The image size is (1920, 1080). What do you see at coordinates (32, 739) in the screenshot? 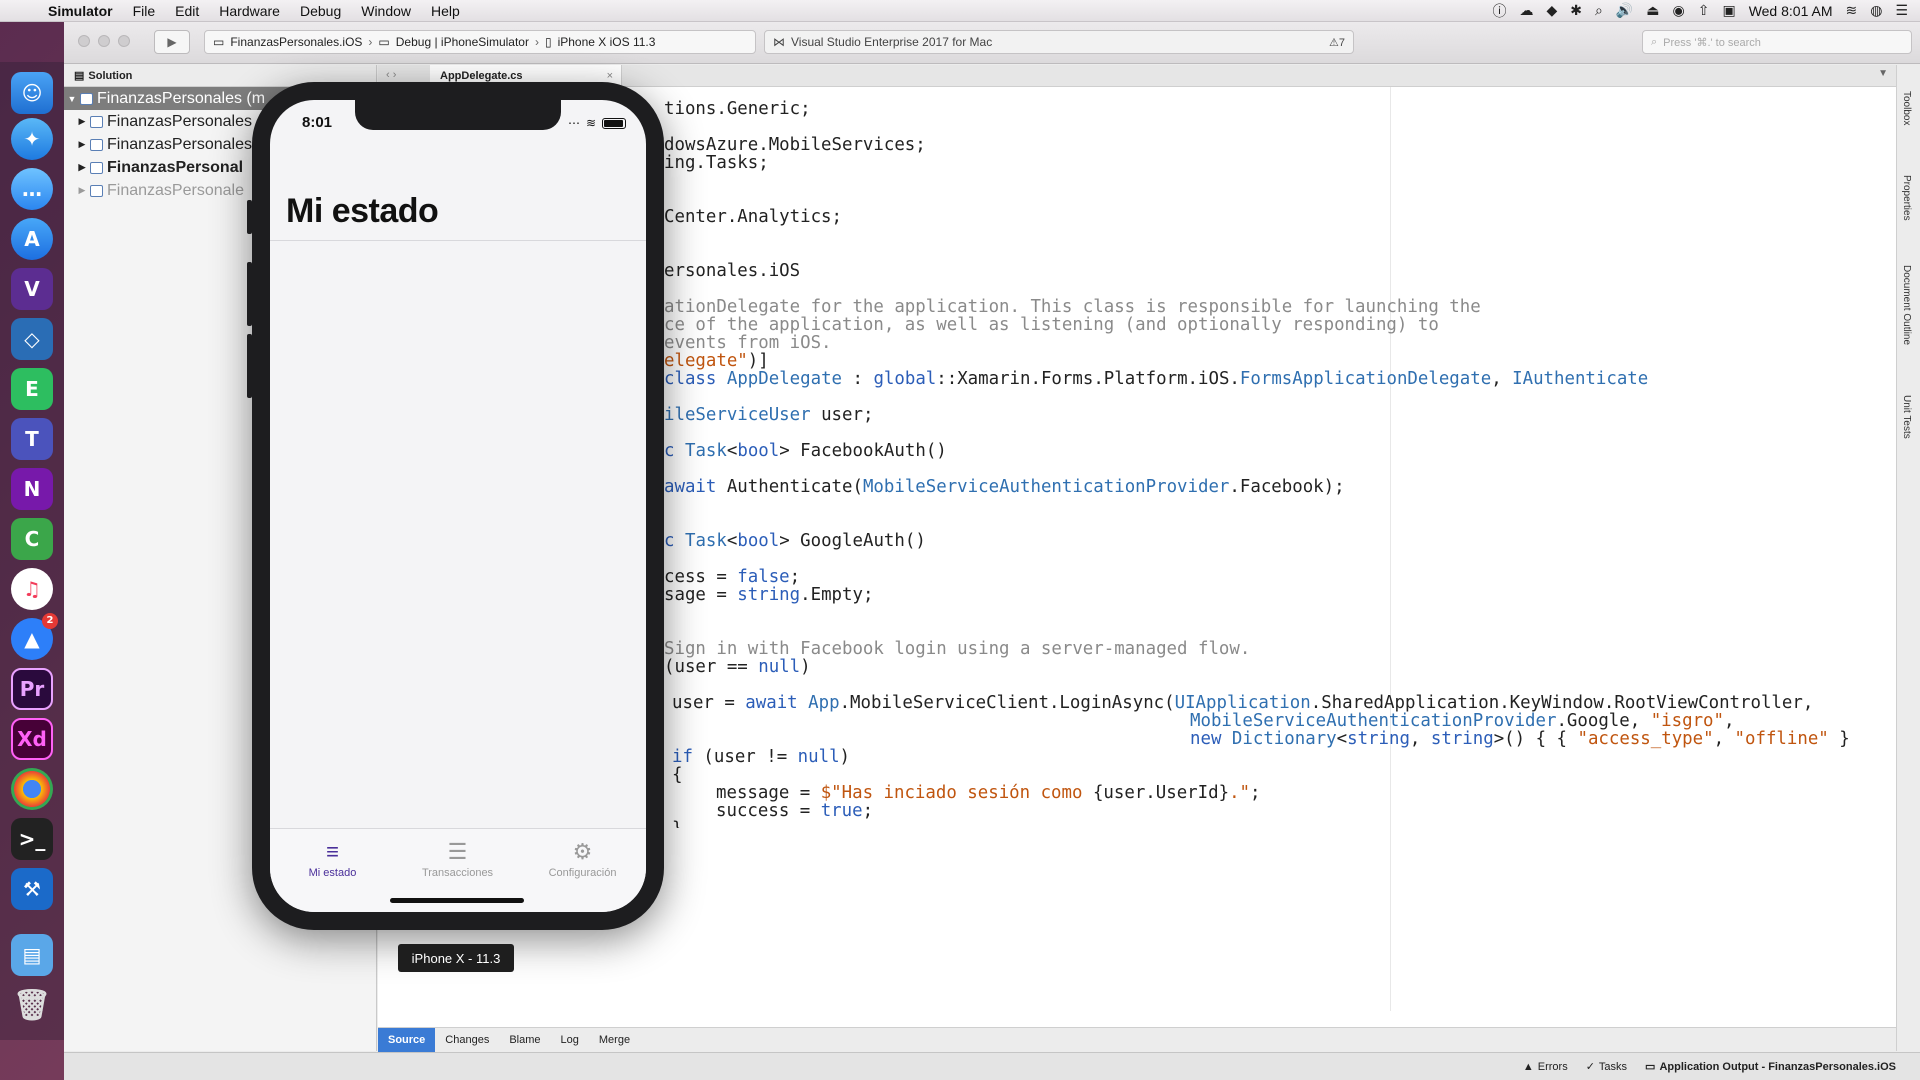
I see `xd-icon: Xd` at bounding box center [32, 739].